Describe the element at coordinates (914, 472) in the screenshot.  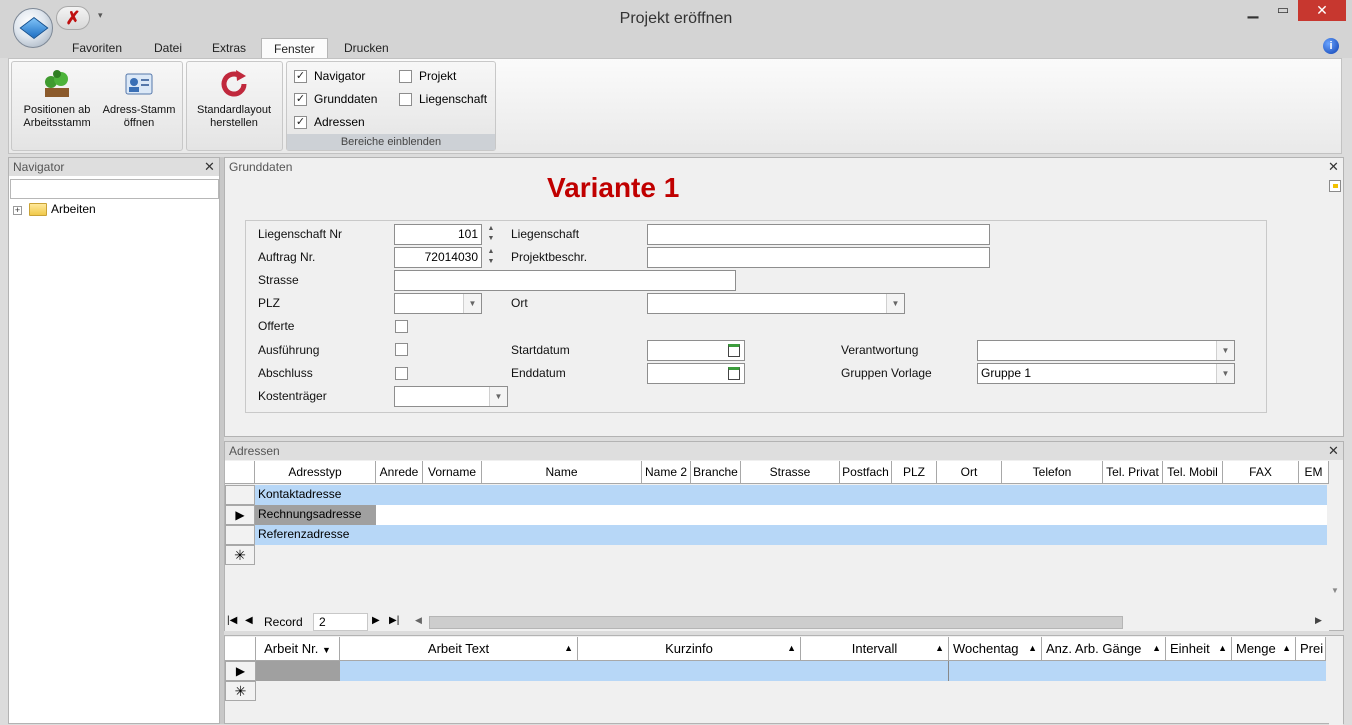
I see `column-header: PLZ` at that location.